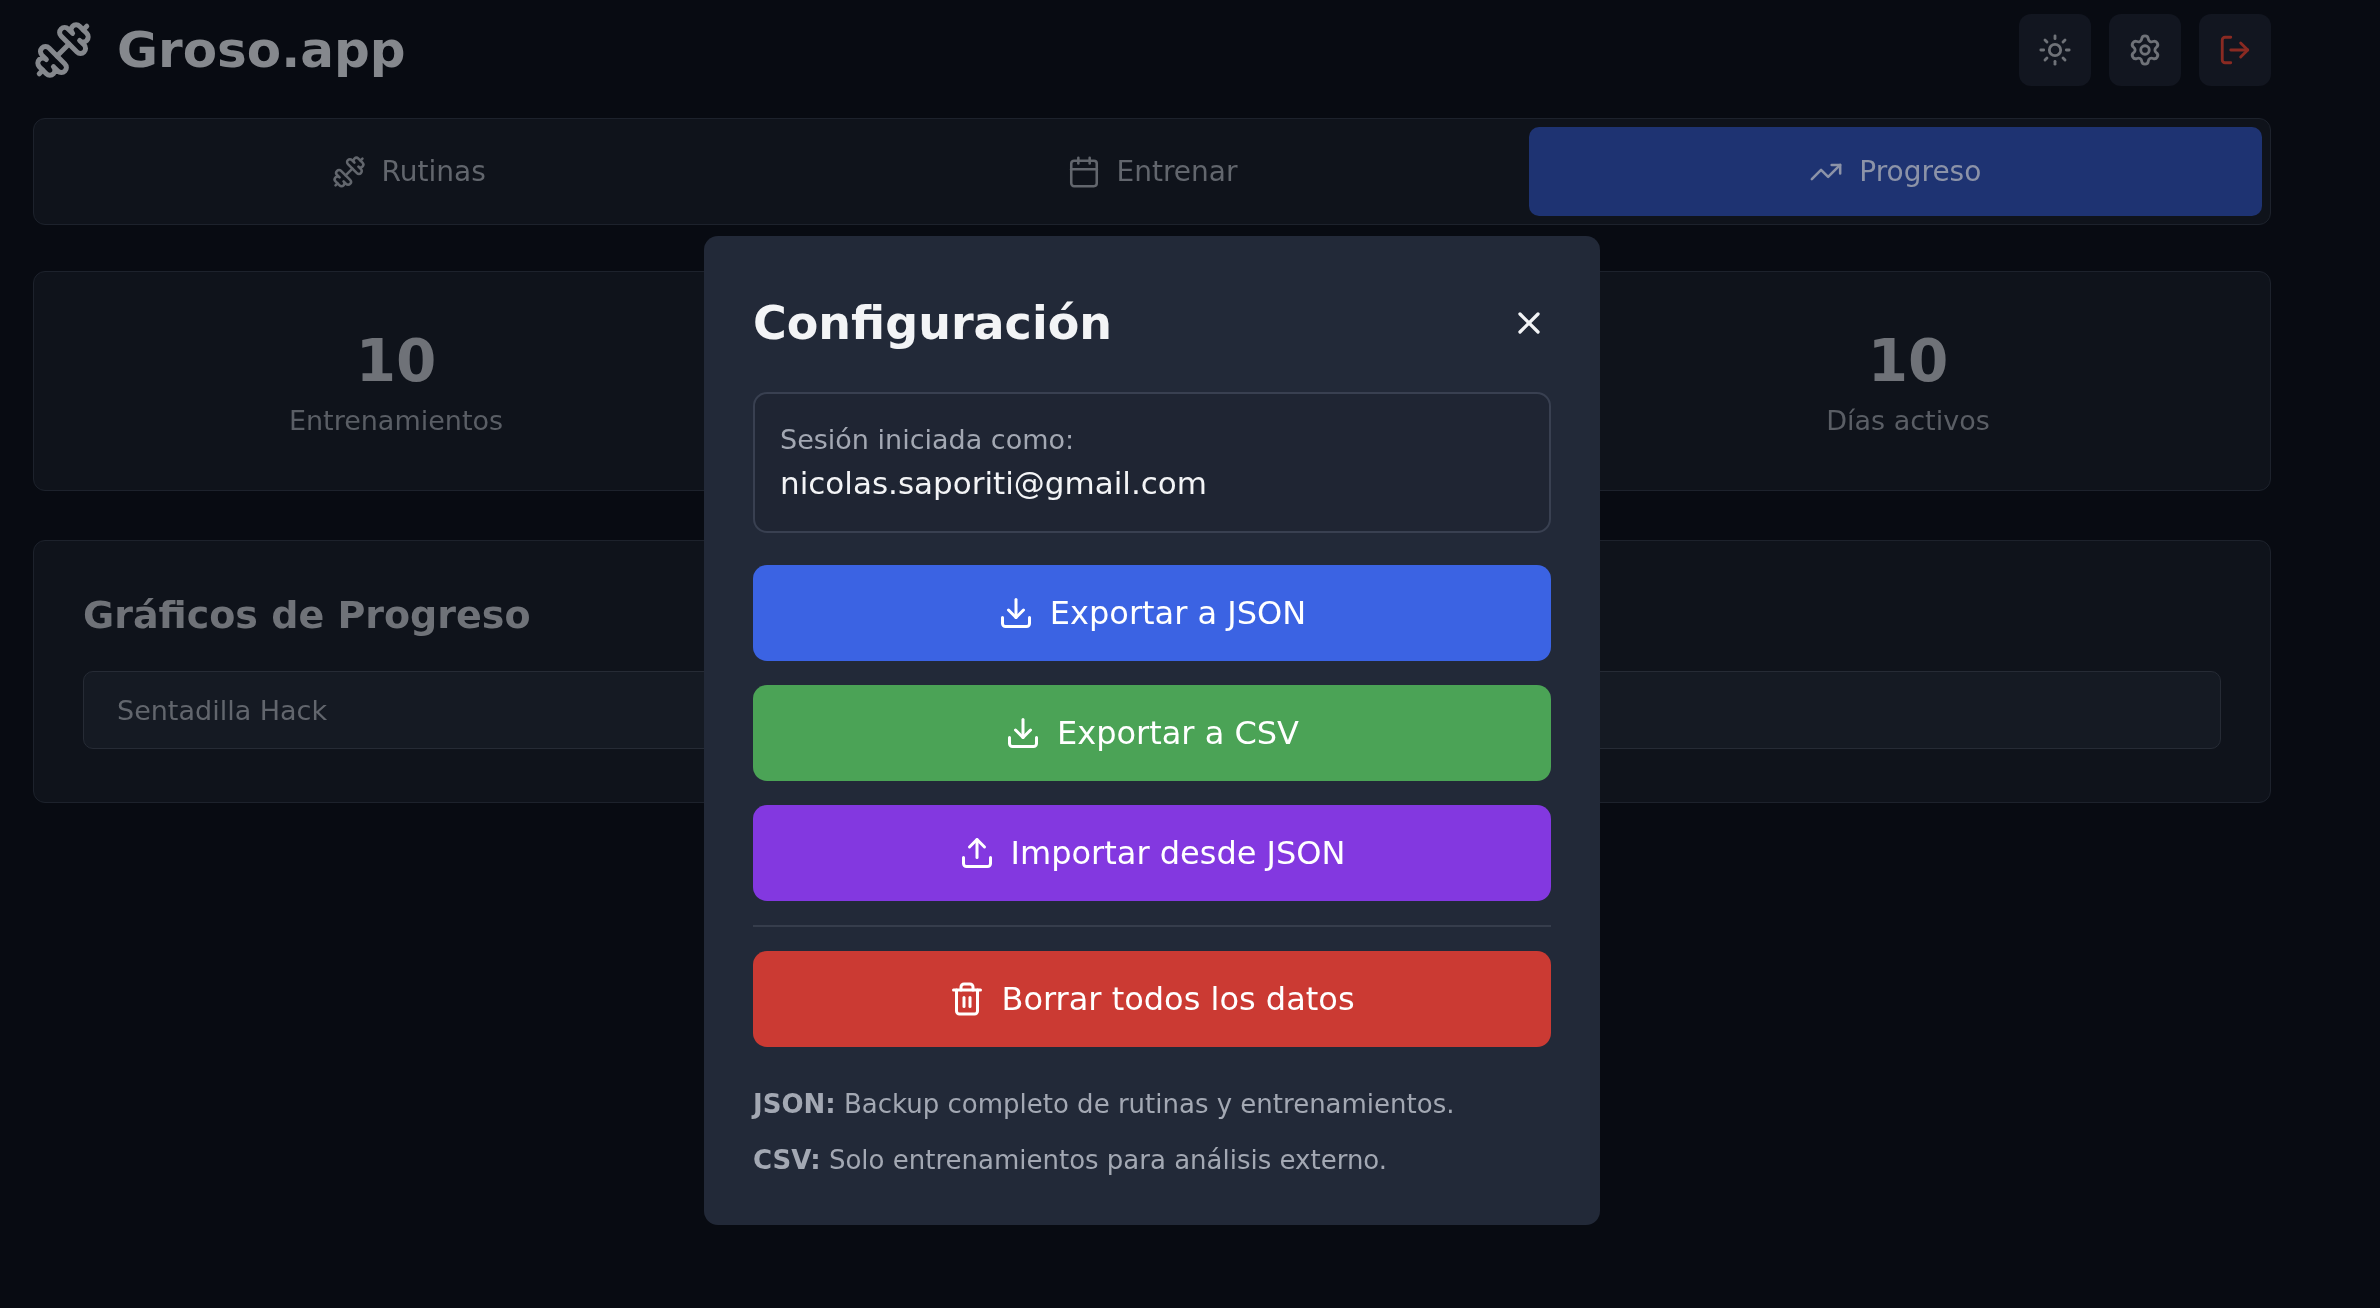 Image resolution: width=2380 pixels, height=1308 pixels. I want to click on stat-label: Días activos, so click(1908, 420).